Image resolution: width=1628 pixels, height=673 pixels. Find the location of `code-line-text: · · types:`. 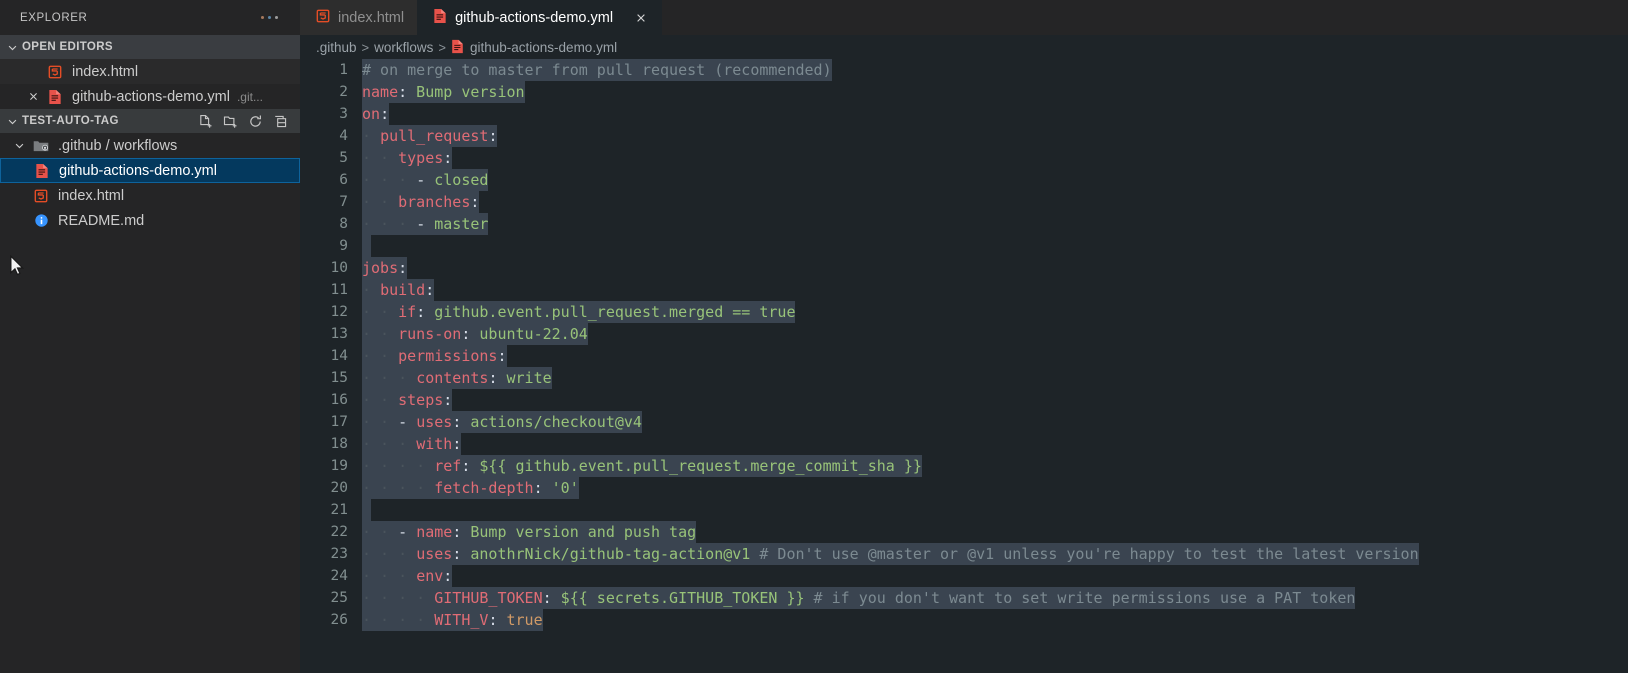

code-line-text: · · types: is located at coordinates (407, 158).